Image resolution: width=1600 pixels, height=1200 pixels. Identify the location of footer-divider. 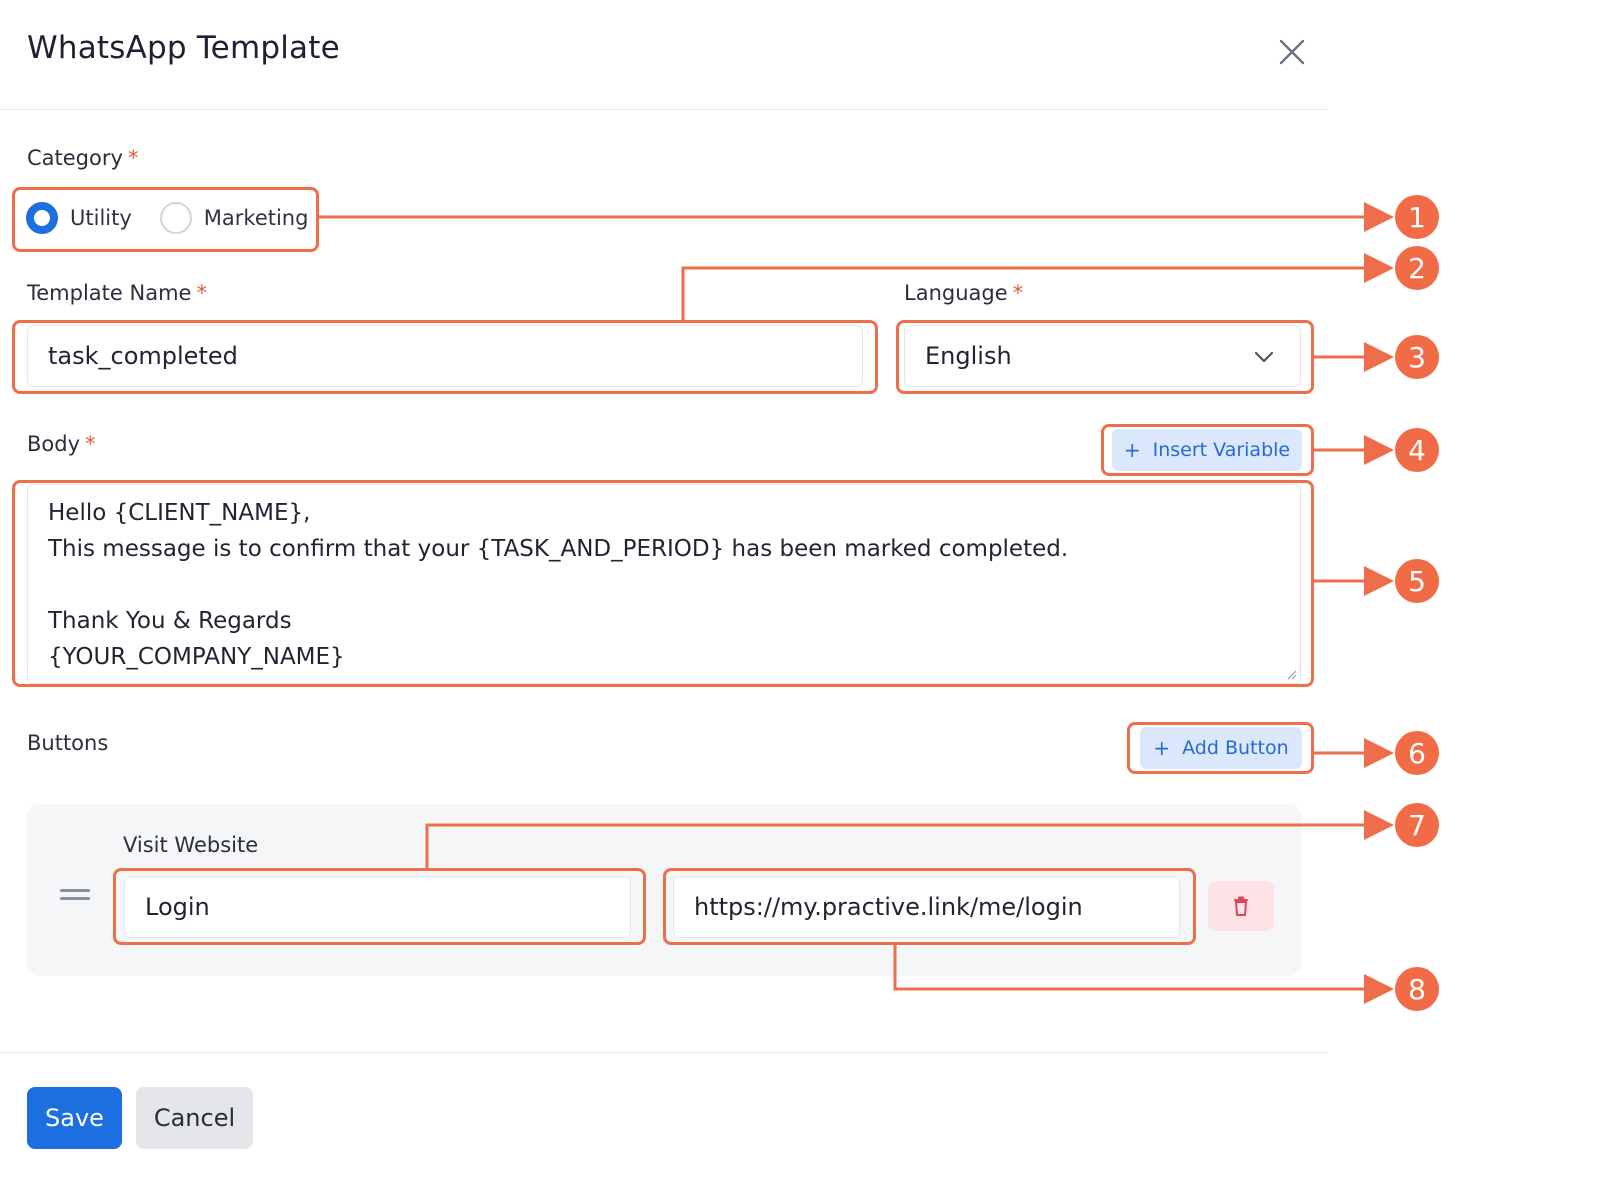
(664, 1052).